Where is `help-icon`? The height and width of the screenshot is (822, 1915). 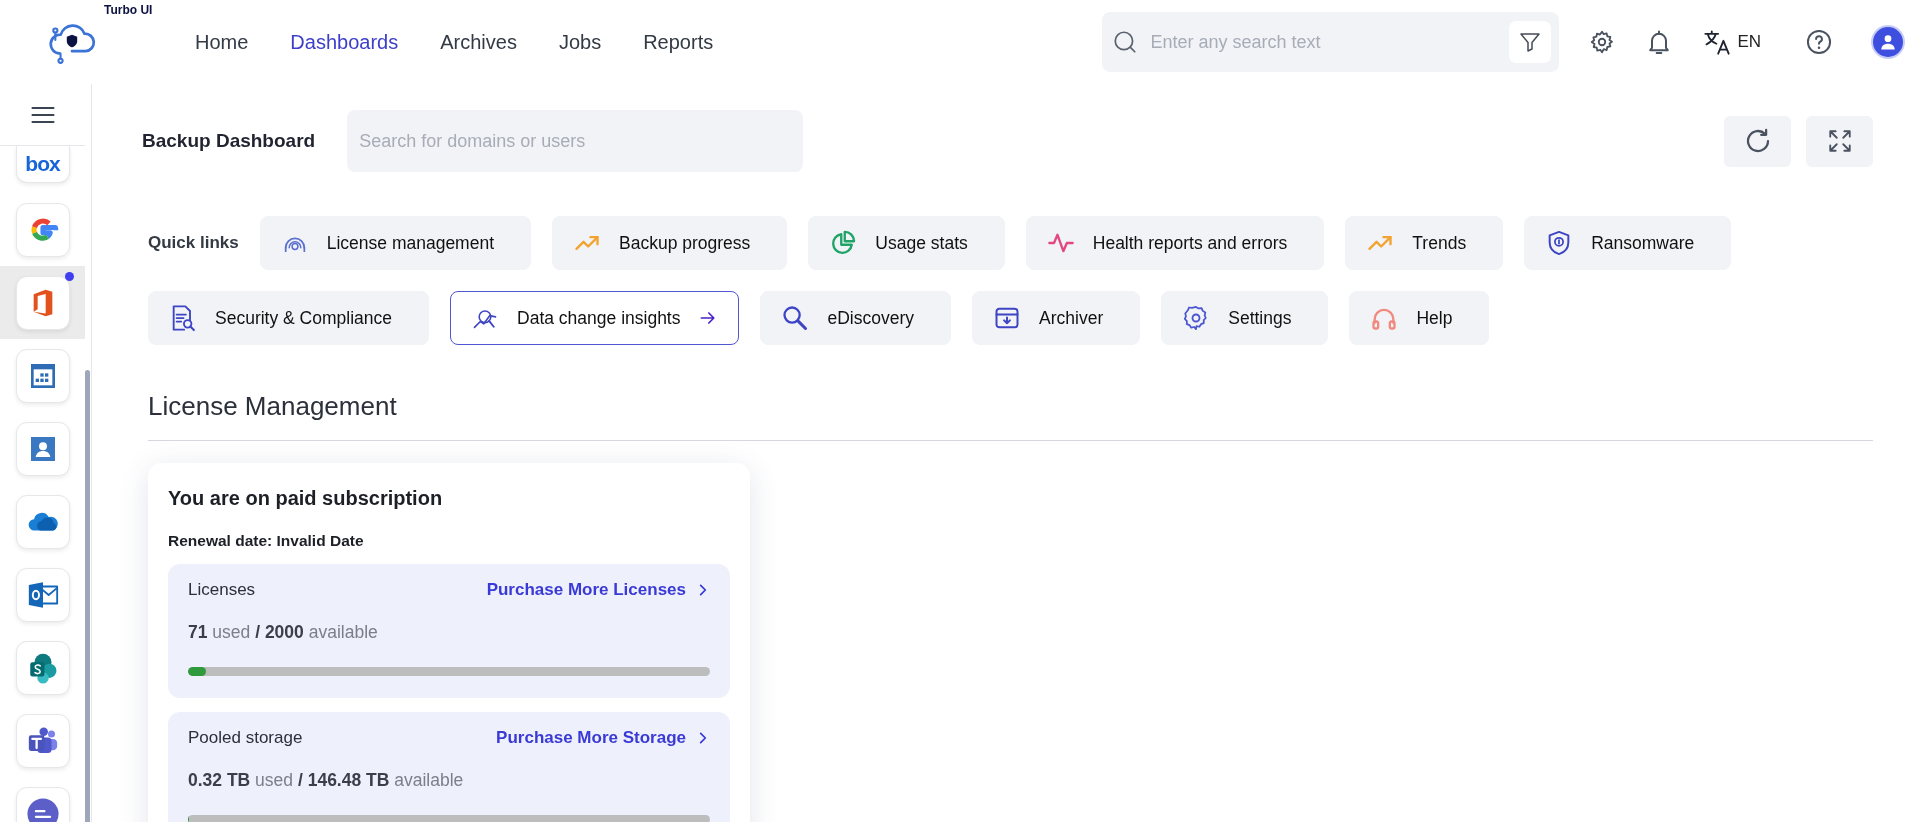 help-icon is located at coordinates (1819, 42).